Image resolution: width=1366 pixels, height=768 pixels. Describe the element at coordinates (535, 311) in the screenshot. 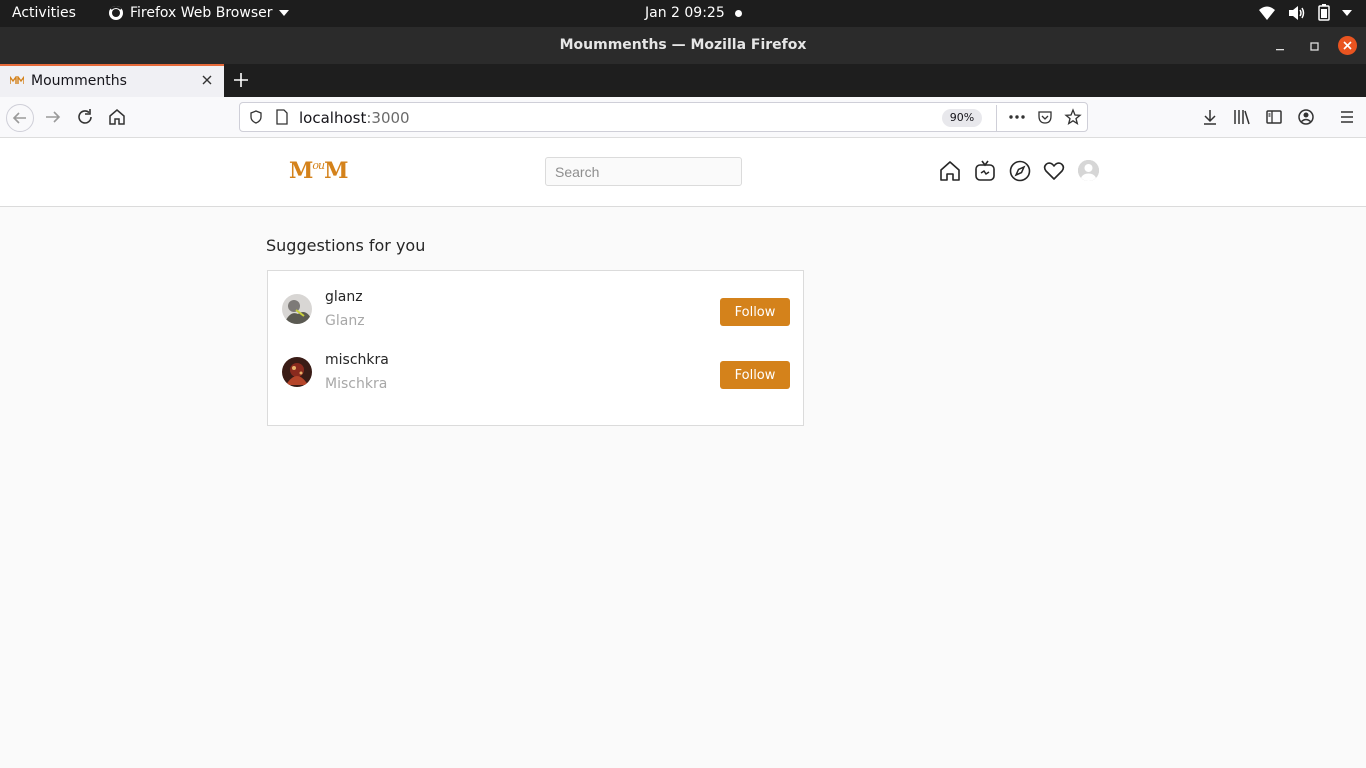

I see `list-item: glanz Glanz Follow` at that location.